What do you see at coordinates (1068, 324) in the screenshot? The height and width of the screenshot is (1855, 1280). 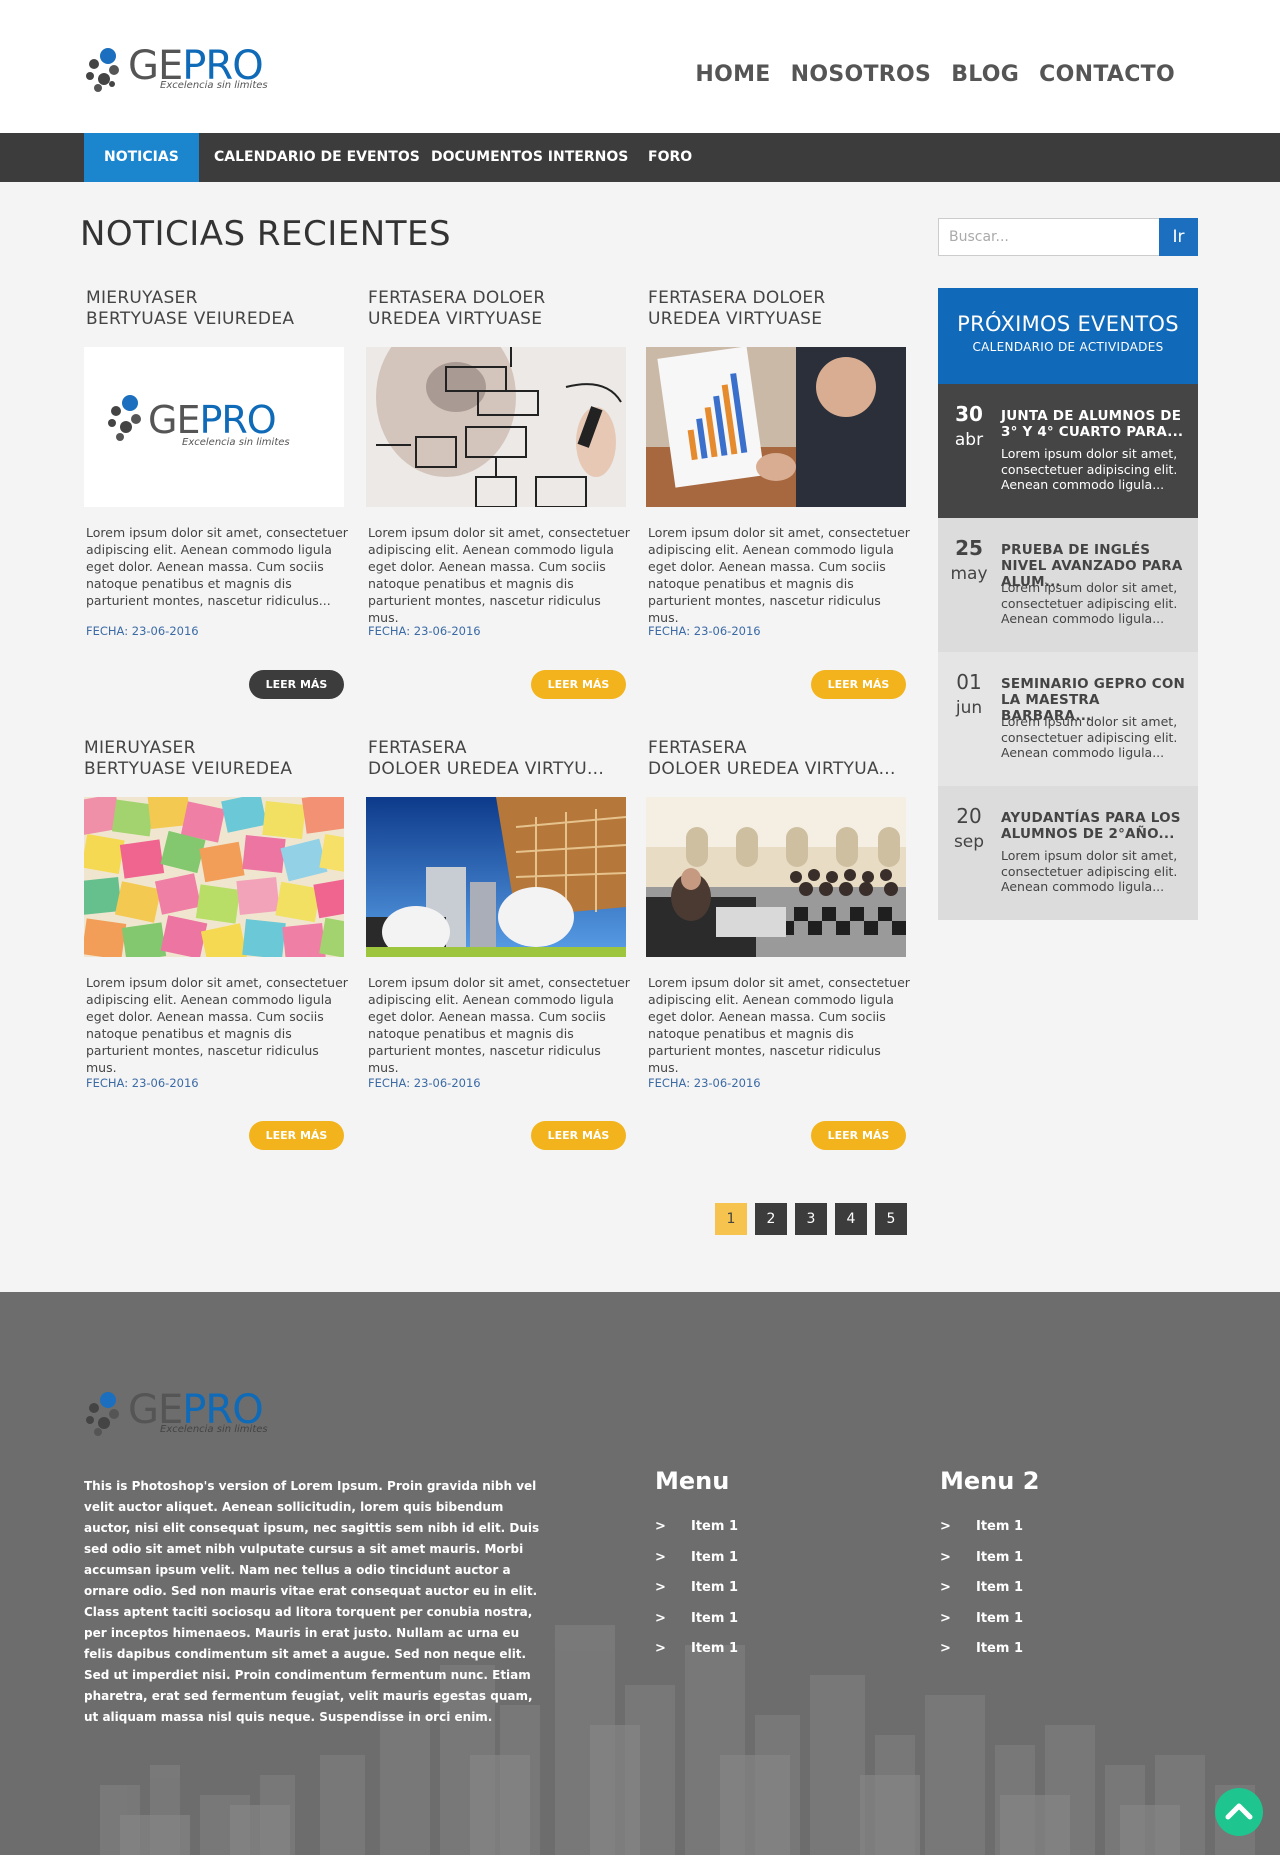 I see `events-title: PRÓXIMOS EVENTOS` at bounding box center [1068, 324].